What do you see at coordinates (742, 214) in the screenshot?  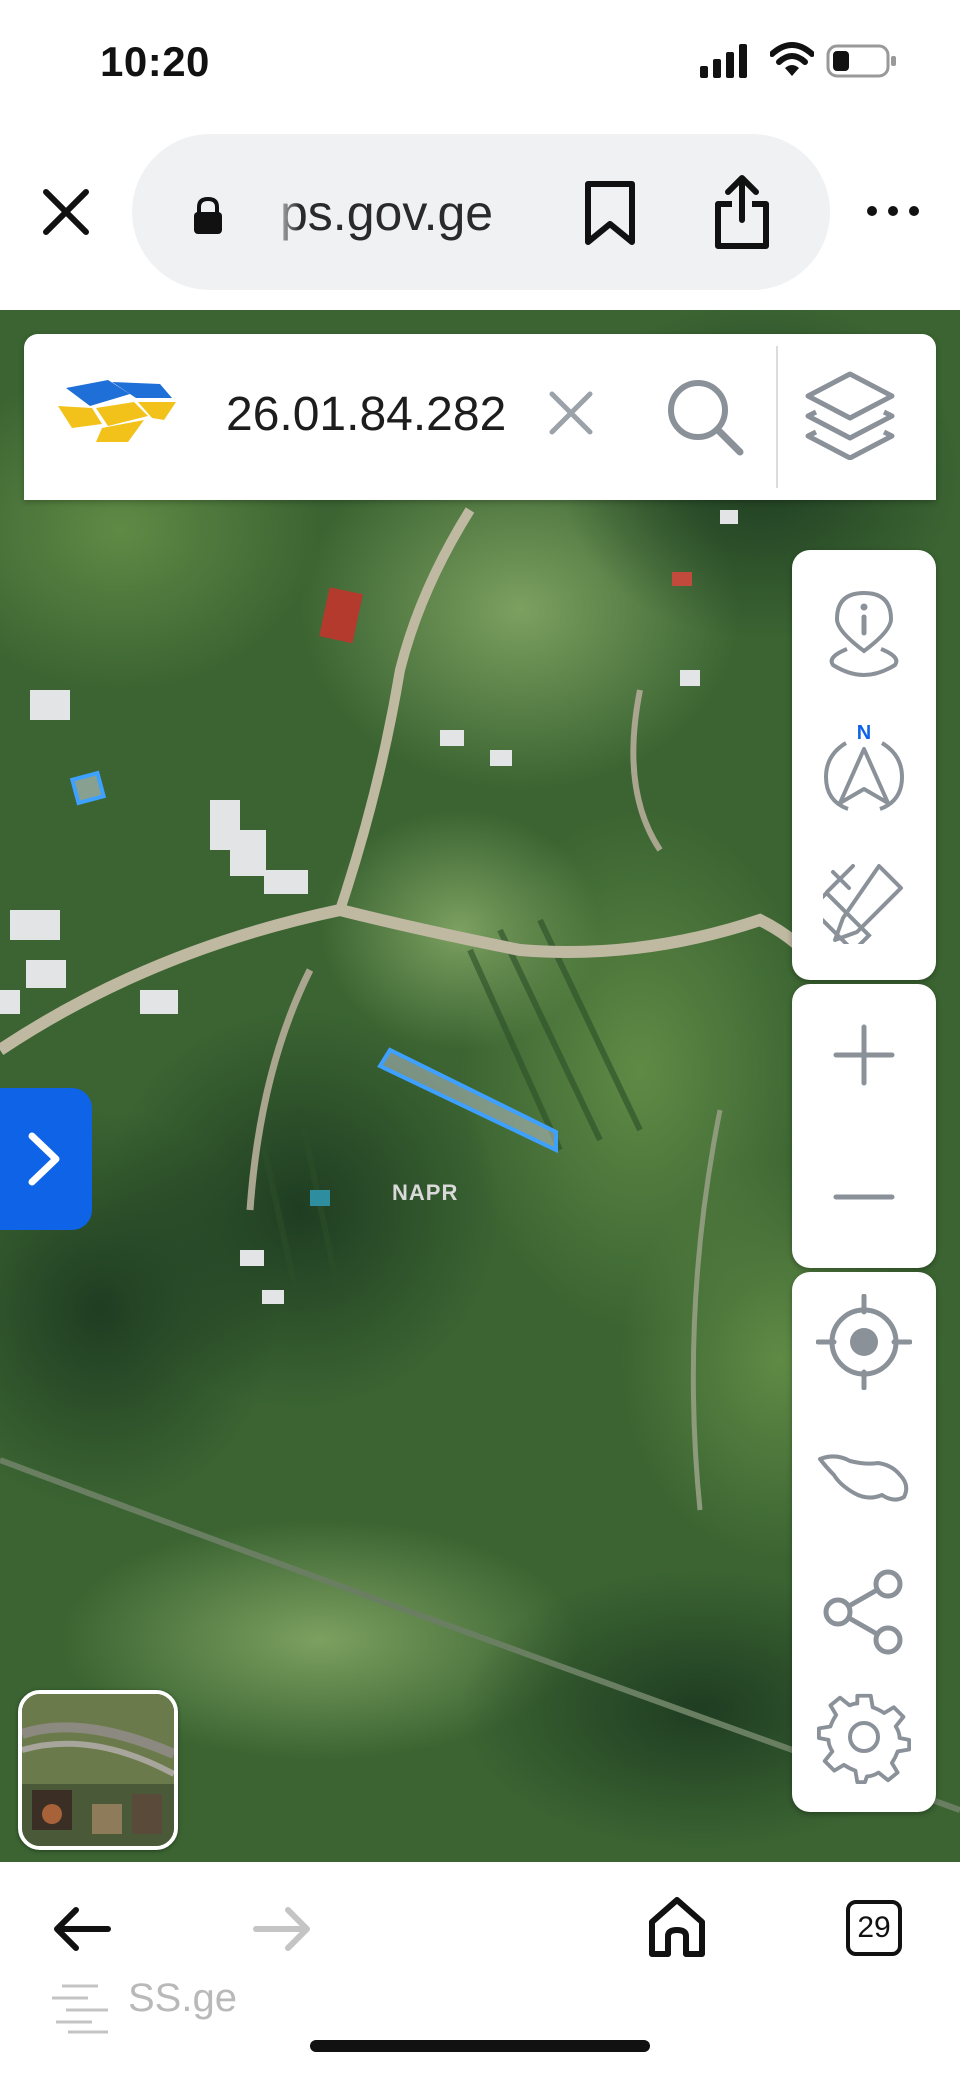 I see `share-icon` at bounding box center [742, 214].